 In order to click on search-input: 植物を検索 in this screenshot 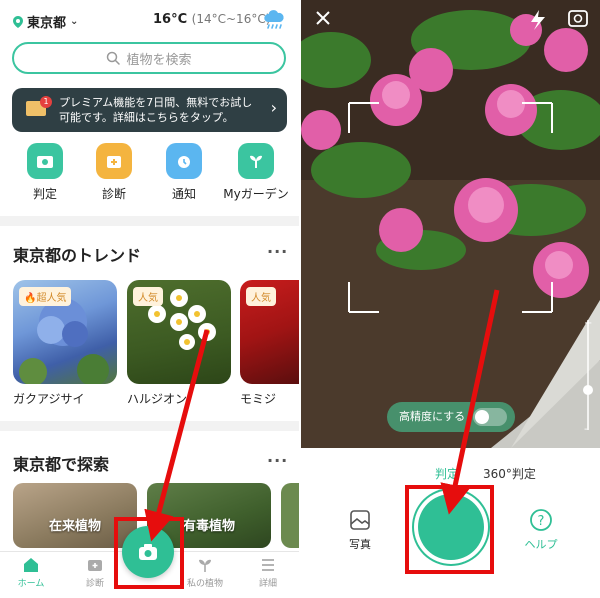, I will do `click(149, 58)`.